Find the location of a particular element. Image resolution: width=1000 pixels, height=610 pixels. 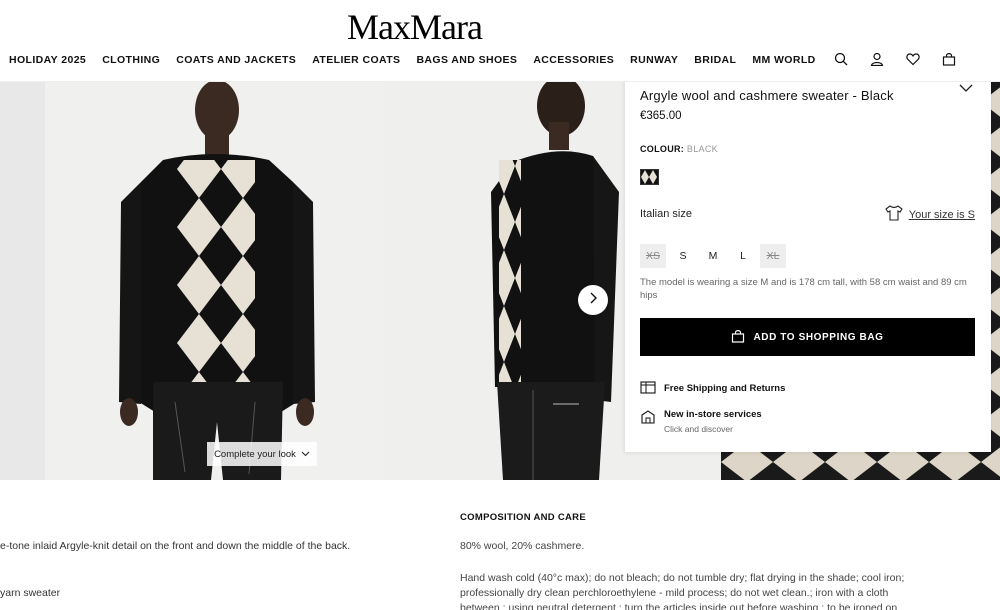

colour-row: COLOUR: BLACK is located at coordinates (679, 149).